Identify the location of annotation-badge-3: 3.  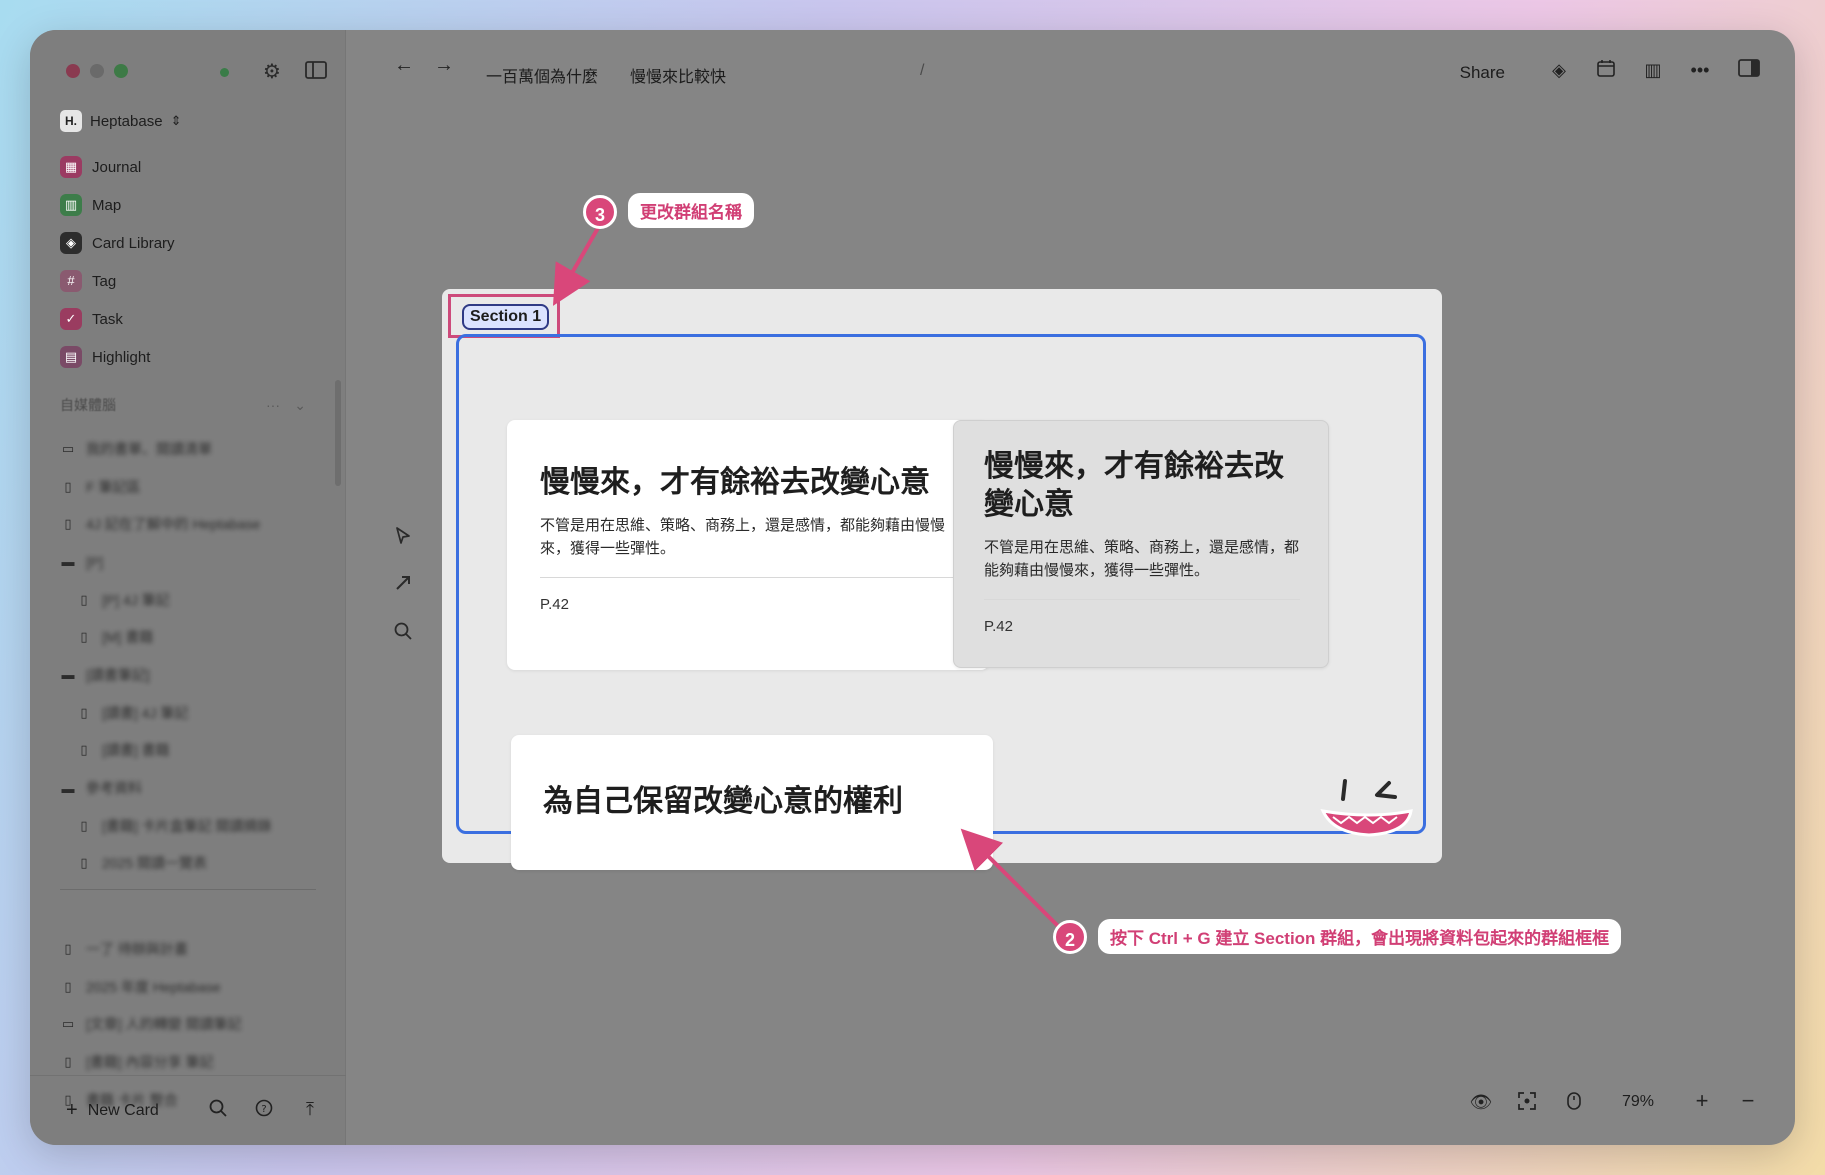
(600, 212).